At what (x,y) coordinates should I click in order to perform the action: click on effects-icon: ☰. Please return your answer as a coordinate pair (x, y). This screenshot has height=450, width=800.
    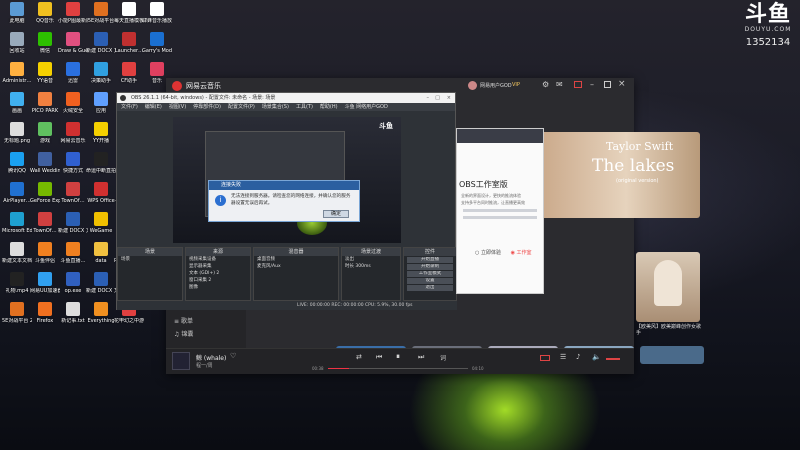
    Looking at the image, I should click on (563, 357).